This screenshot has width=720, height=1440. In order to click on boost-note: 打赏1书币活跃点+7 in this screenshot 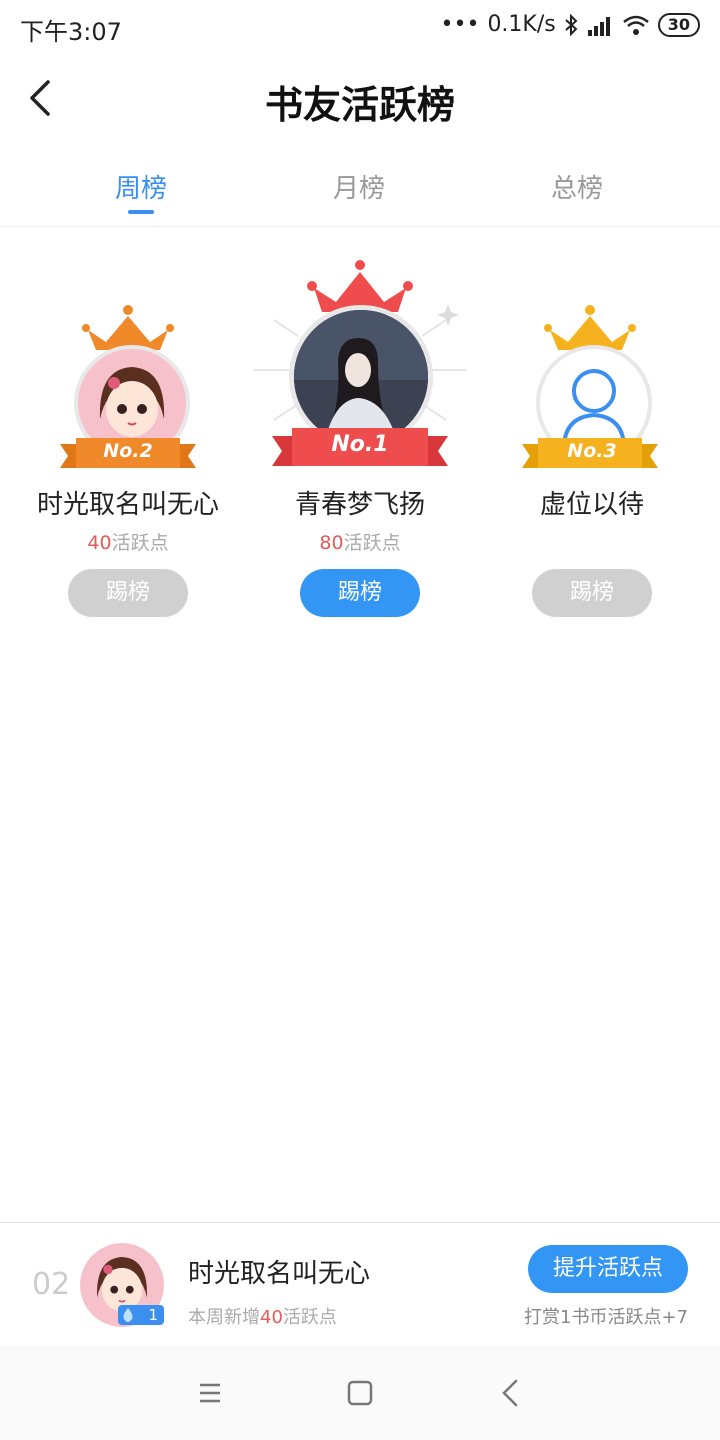, I will do `click(606, 1317)`.